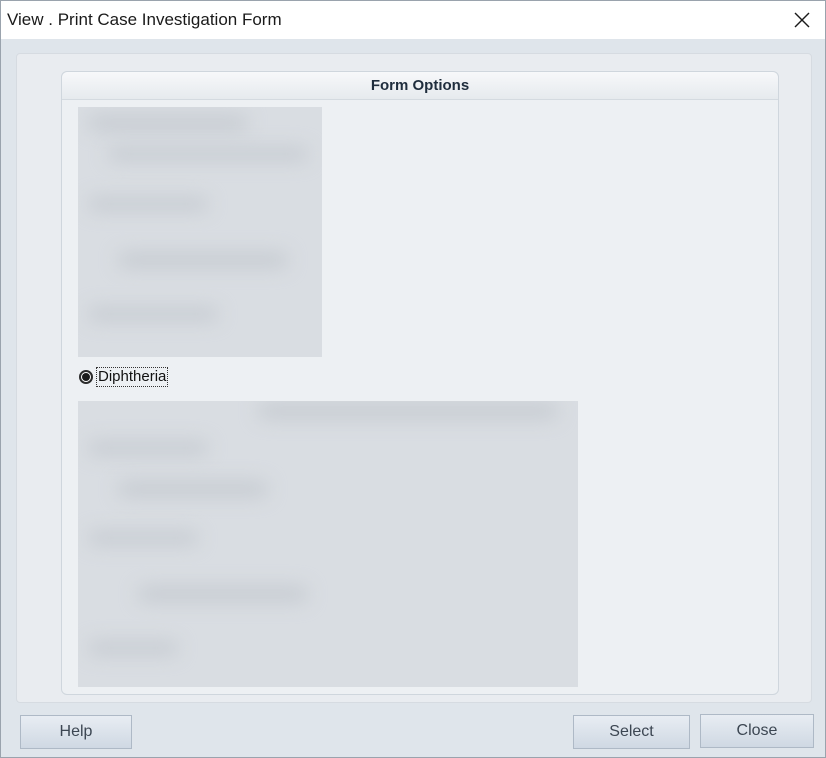 Image resolution: width=826 pixels, height=758 pixels. I want to click on radio-button, so click(86, 377).